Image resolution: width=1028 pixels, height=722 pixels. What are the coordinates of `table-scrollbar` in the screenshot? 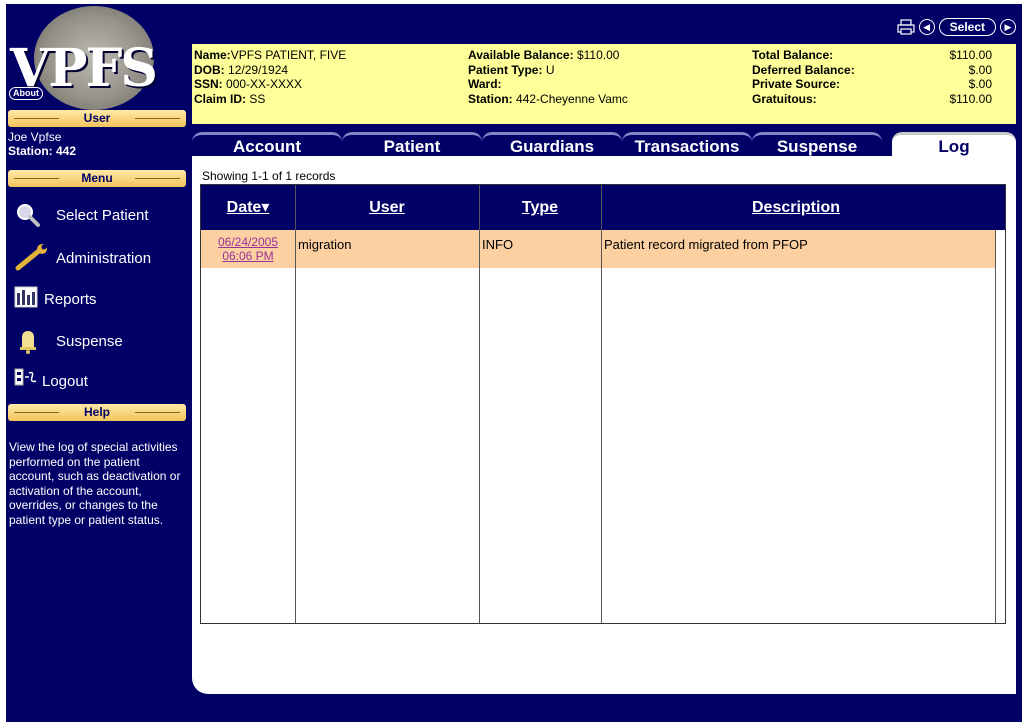 It's located at (1000, 426).